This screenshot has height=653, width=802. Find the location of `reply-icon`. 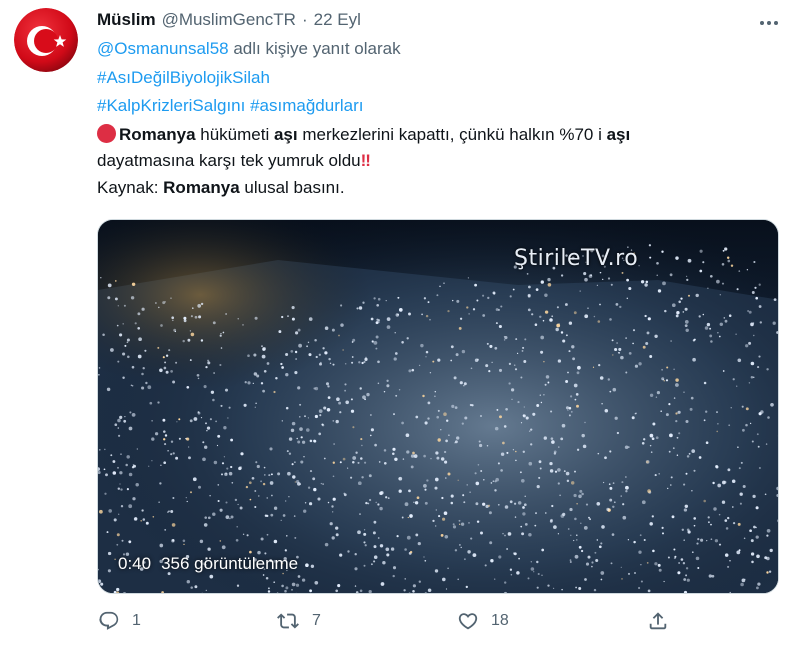

reply-icon is located at coordinates (109, 620).